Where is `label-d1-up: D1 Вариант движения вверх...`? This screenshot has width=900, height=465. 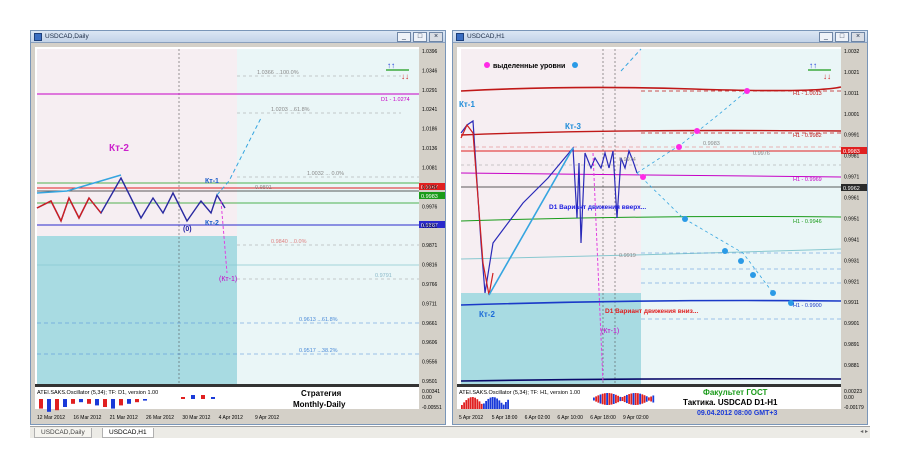 label-d1-up: D1 Вариант движения вверх... is located at coordinates (597, 207).